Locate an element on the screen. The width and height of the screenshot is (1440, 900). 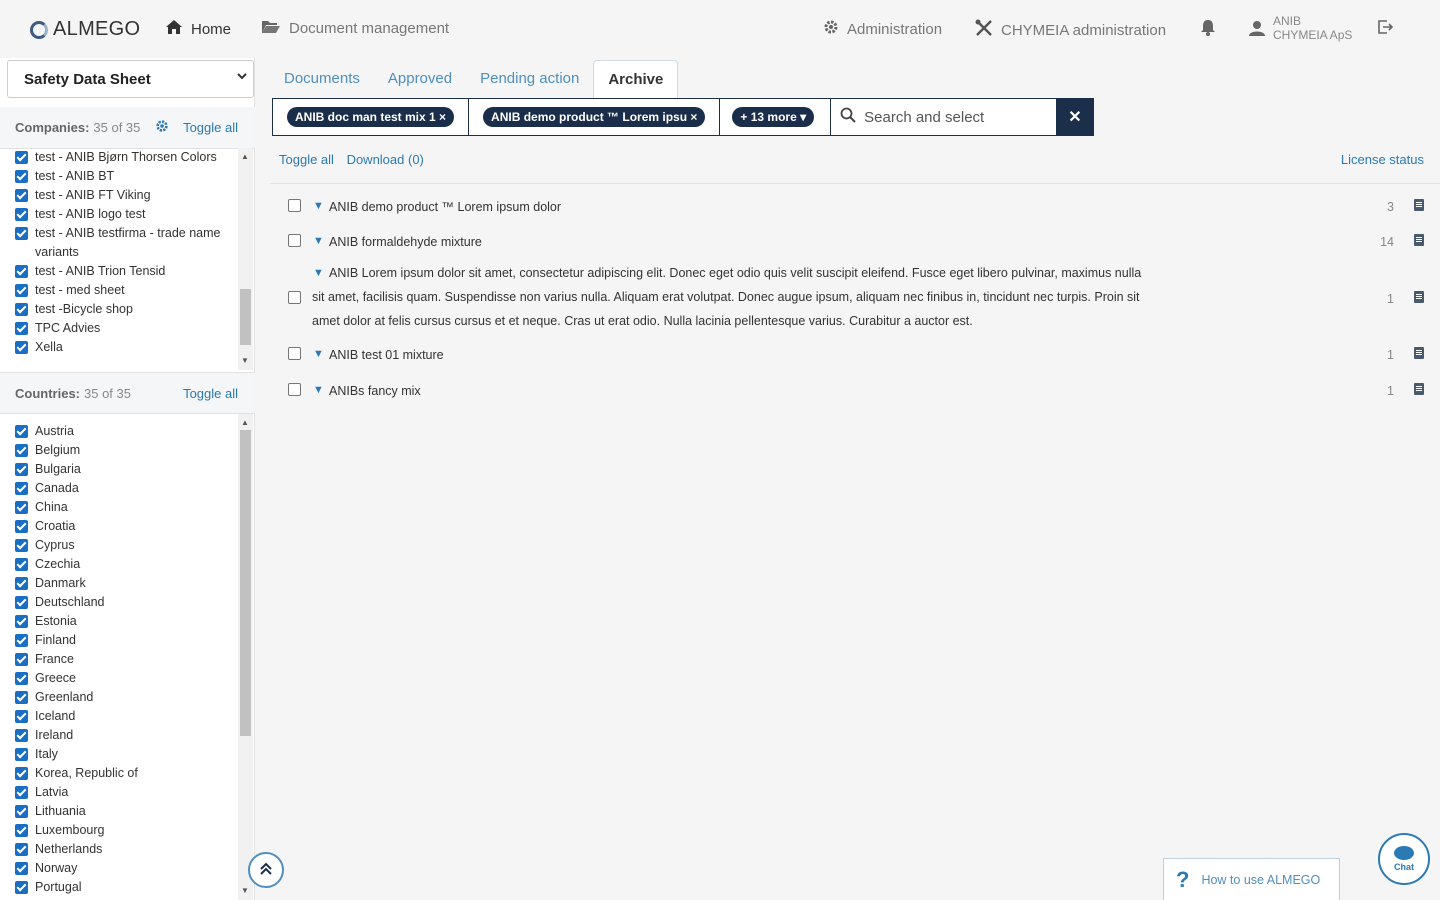
tab-approved: Approved is located at coordinates (420, 79).